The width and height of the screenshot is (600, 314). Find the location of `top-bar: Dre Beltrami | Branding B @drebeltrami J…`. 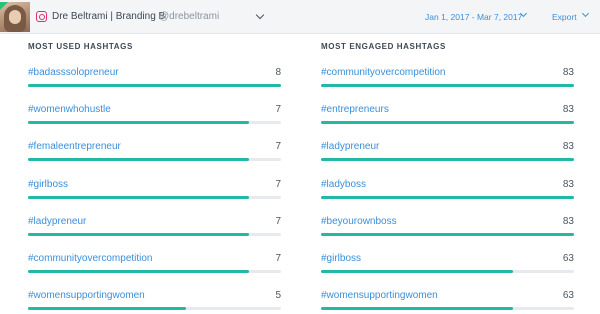

top-bar: Dre Beltrami | Branding B @drebeltrami J… is located at coordinates (300, 17).